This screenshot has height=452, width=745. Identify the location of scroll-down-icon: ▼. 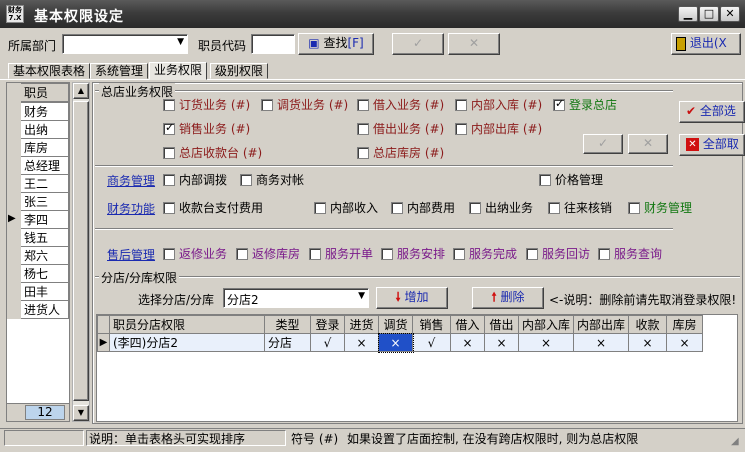
(81, 413).